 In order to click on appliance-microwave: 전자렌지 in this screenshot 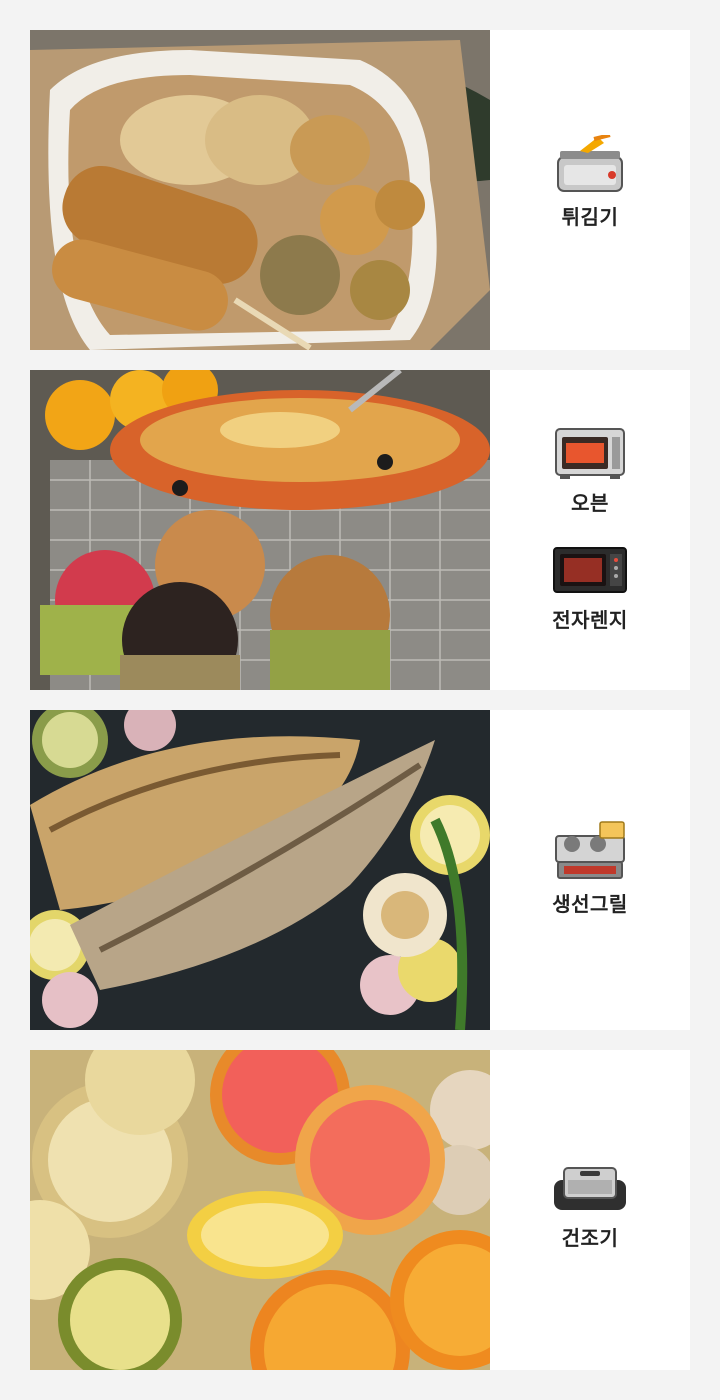, I will do `click(590, 587)`.